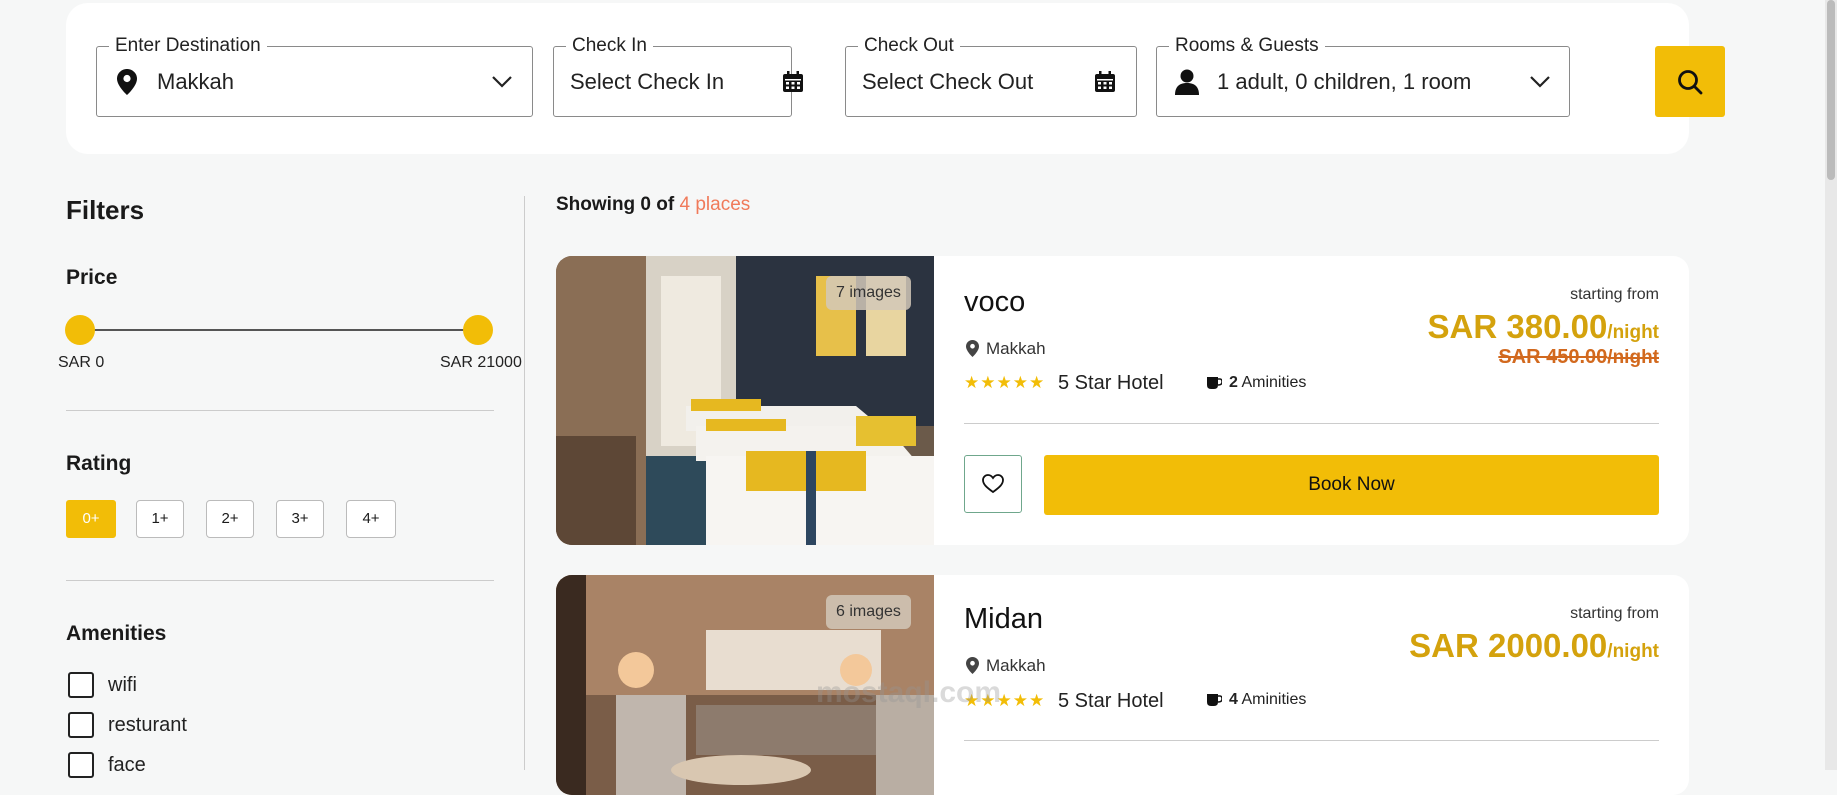  Describe the element at coordinates (524, 483) in the screenshot. I see `sidebar-divider` at that location.